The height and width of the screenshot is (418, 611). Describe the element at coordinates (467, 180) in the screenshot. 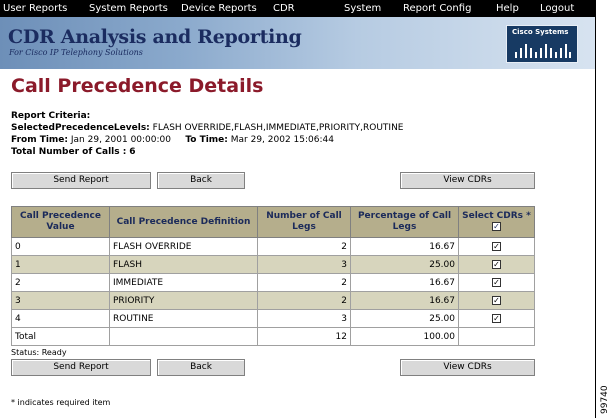

I see `view-cdrs-button: View CDRs` at that location.